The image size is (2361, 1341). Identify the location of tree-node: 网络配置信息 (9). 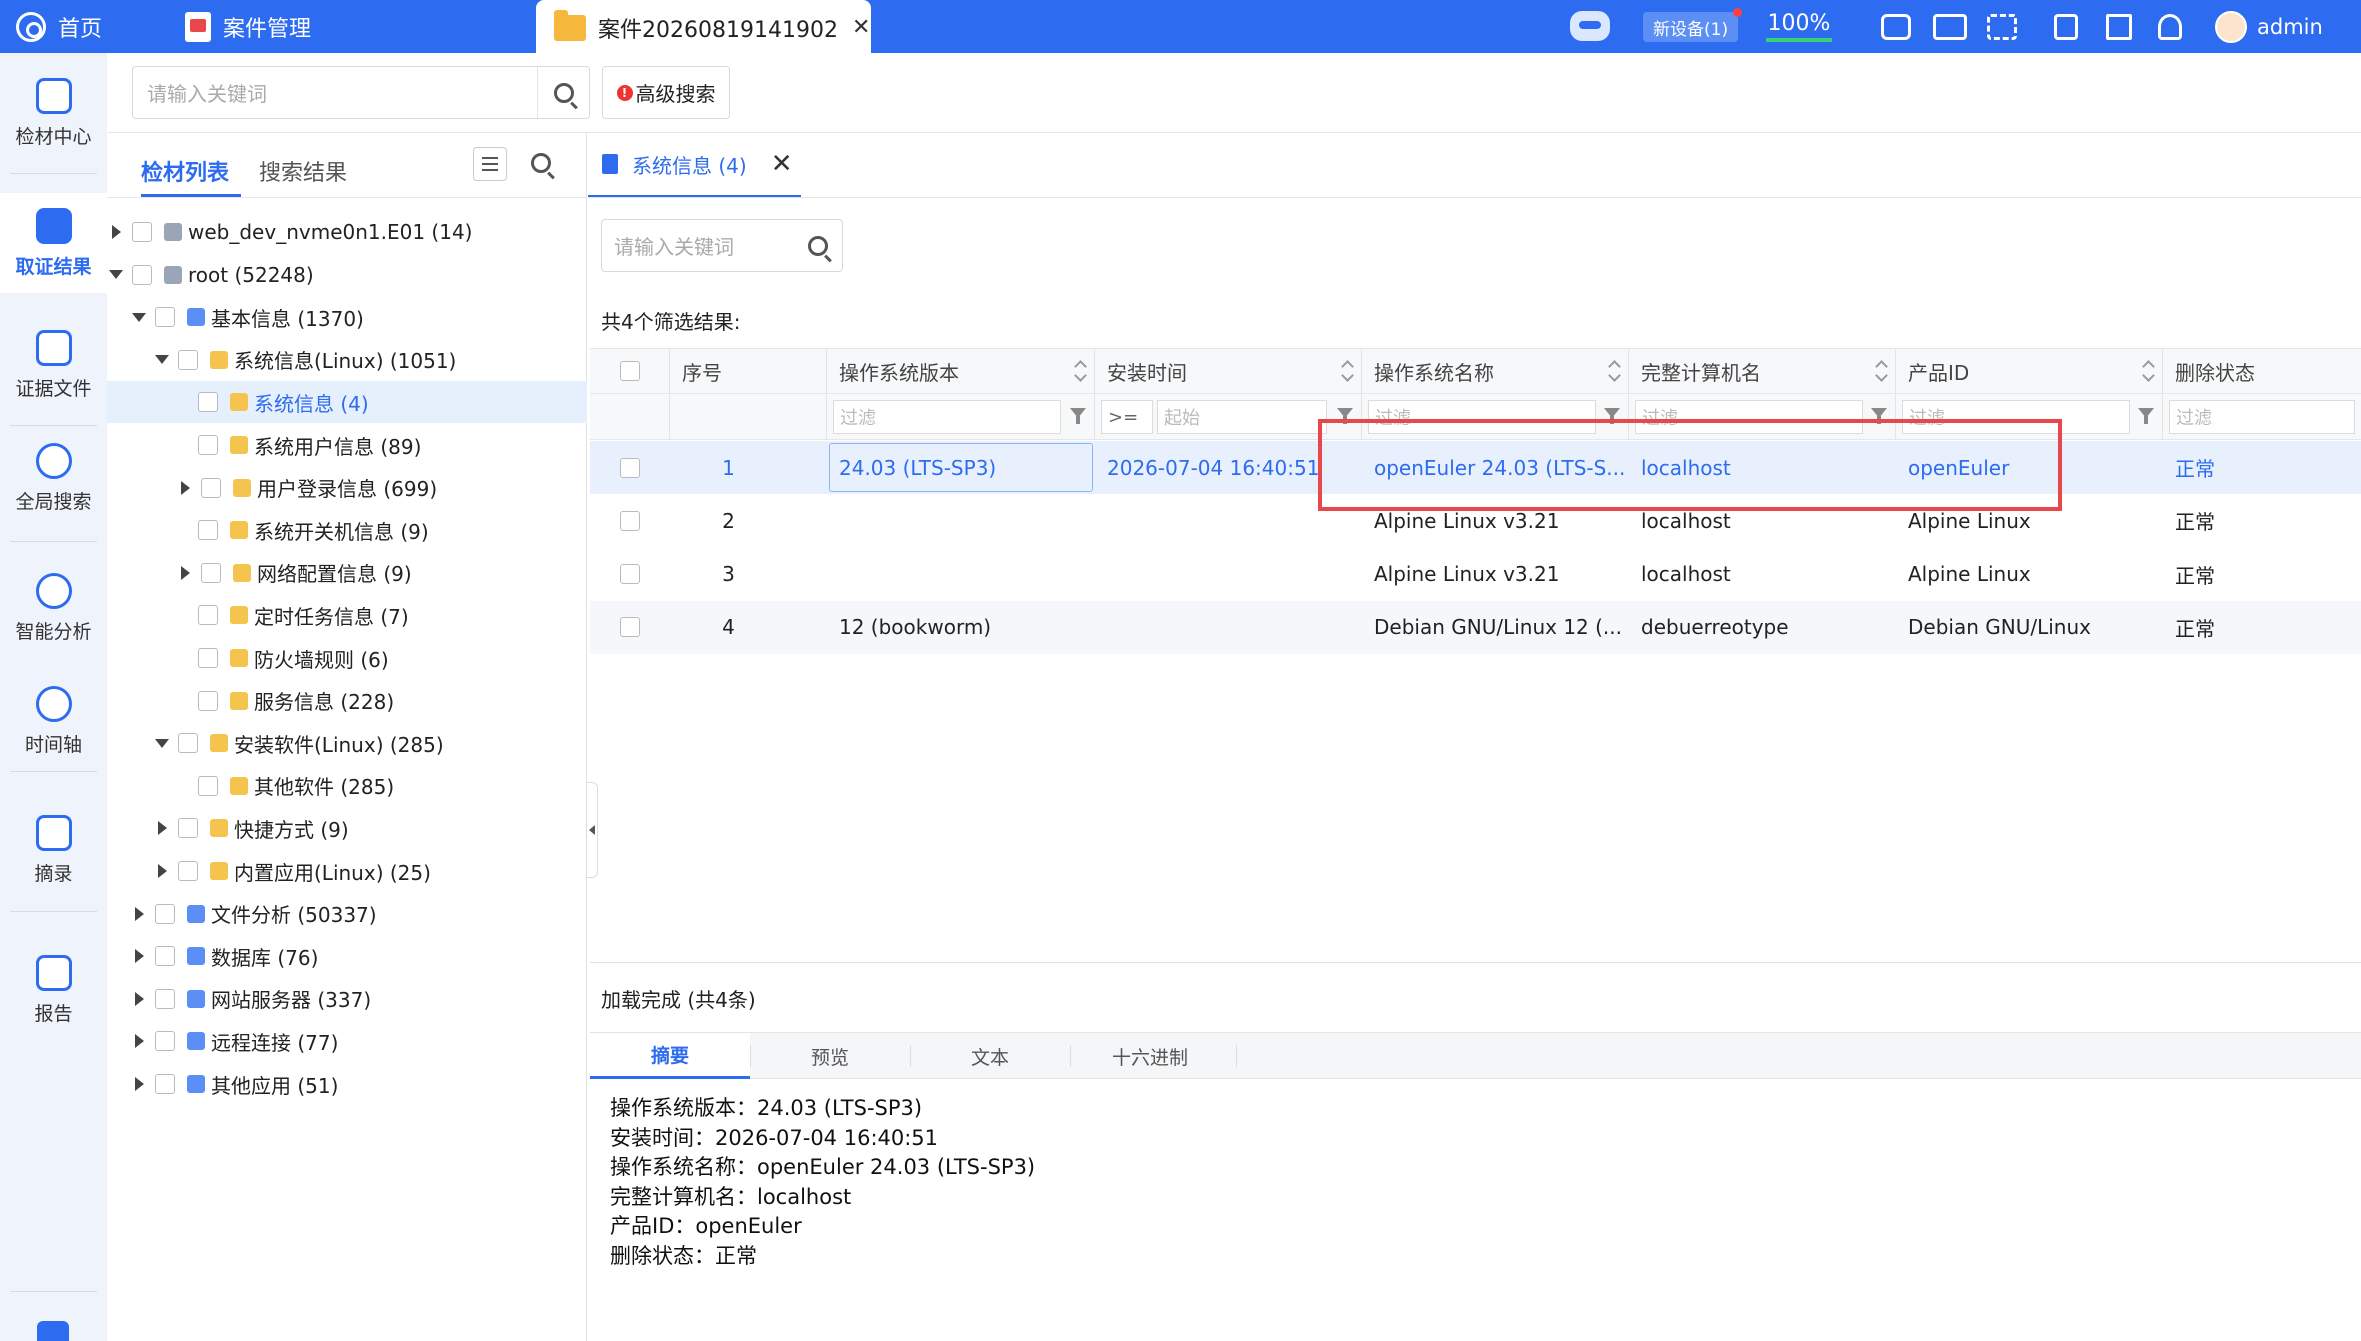
(347, 573).